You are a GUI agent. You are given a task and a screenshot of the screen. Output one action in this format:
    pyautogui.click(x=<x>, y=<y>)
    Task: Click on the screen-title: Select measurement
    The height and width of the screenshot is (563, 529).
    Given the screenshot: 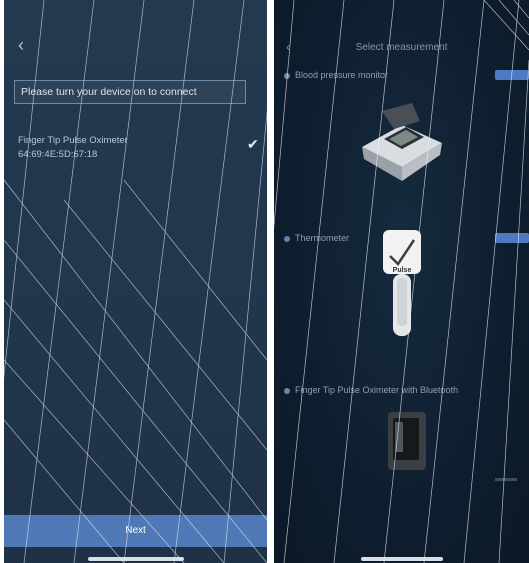 What is the action you would take?
    pyautogui.click(x=401, y=47)
    